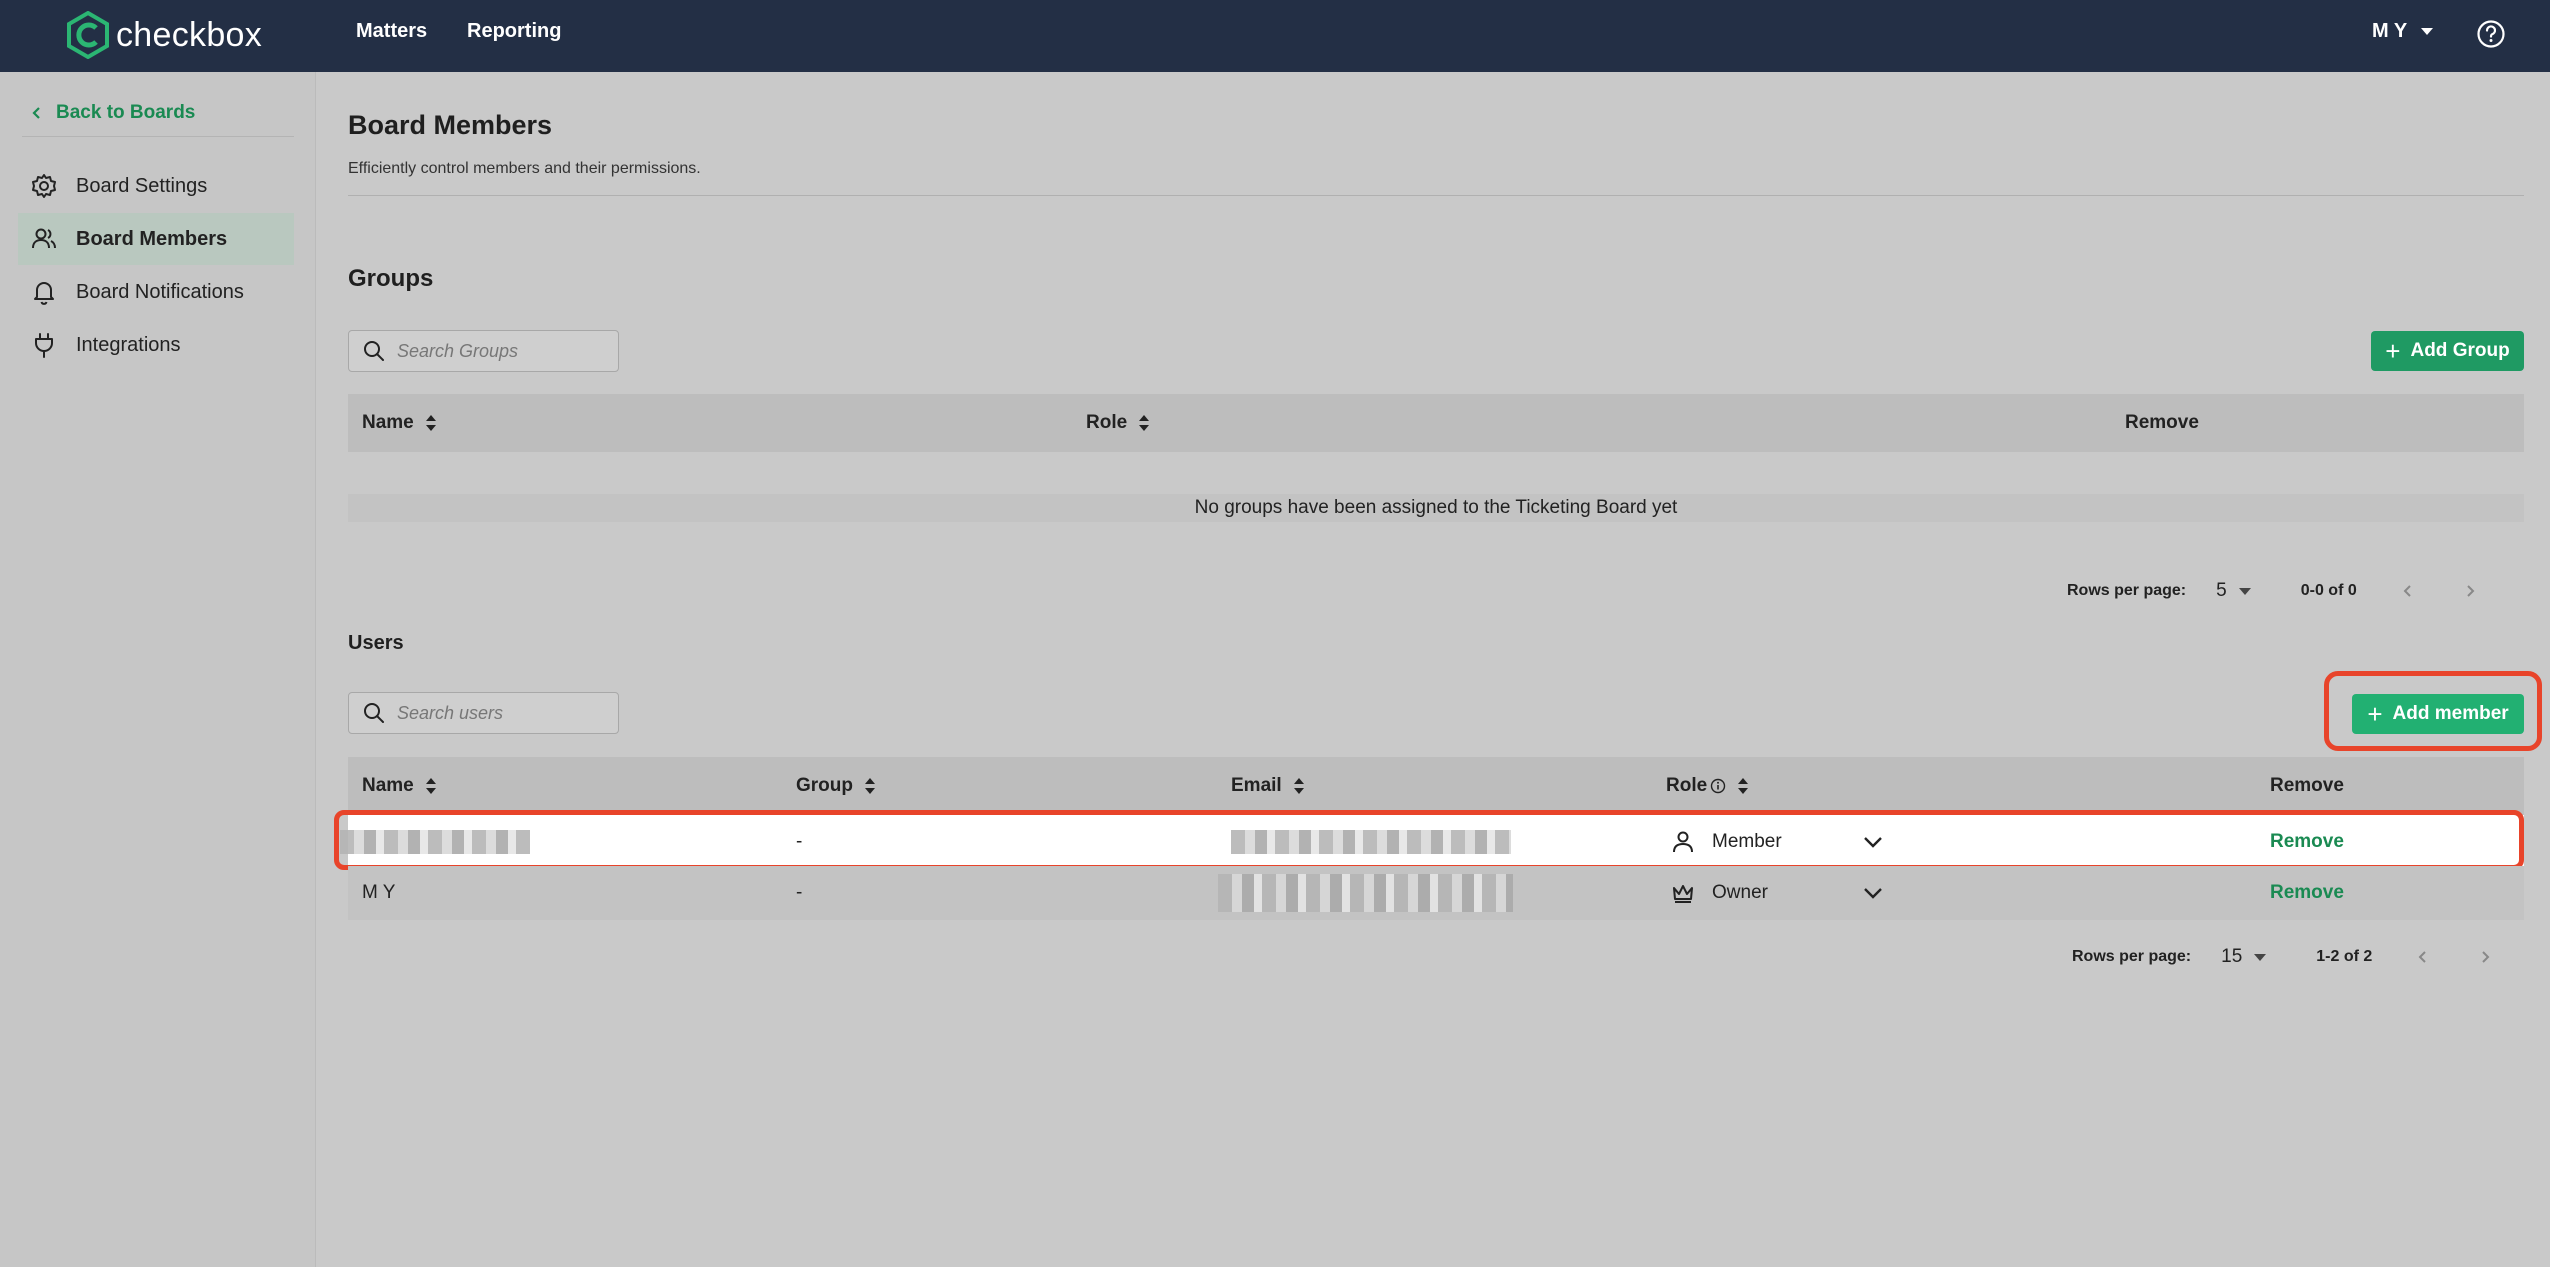 The width and height of the screenshot is (2550, 1267). I want to click on nav-matters: Matters, so click(391, 31).